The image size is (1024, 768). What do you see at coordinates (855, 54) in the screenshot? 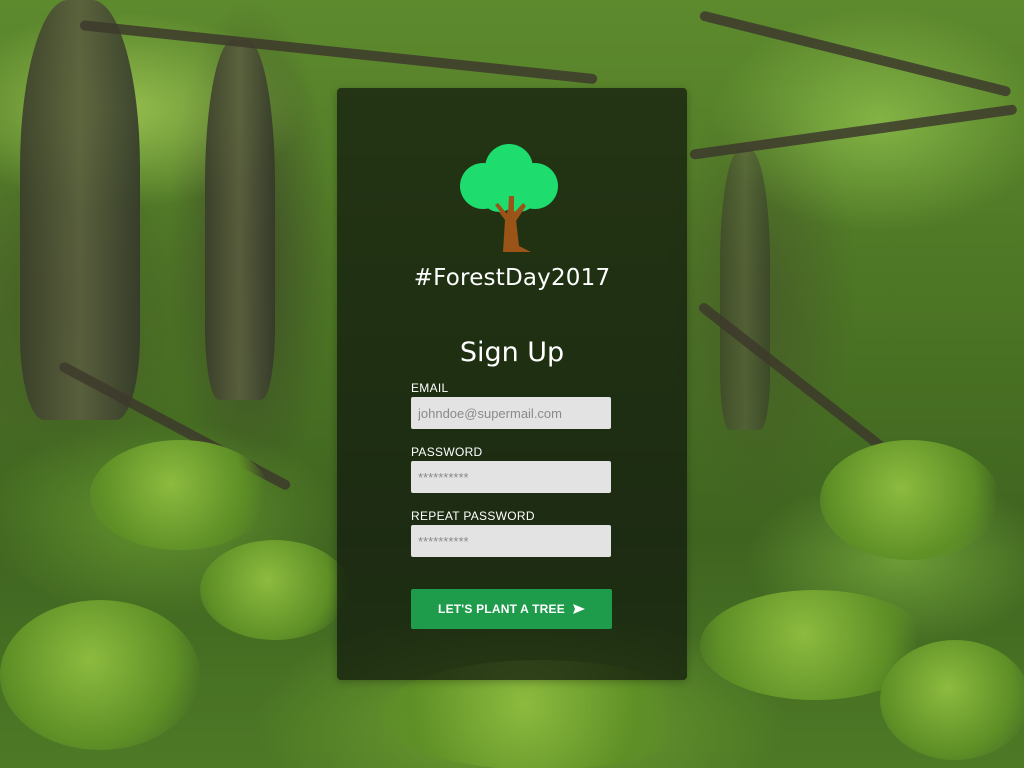
I see `branch-right-top` at bounding box center [855, 54].